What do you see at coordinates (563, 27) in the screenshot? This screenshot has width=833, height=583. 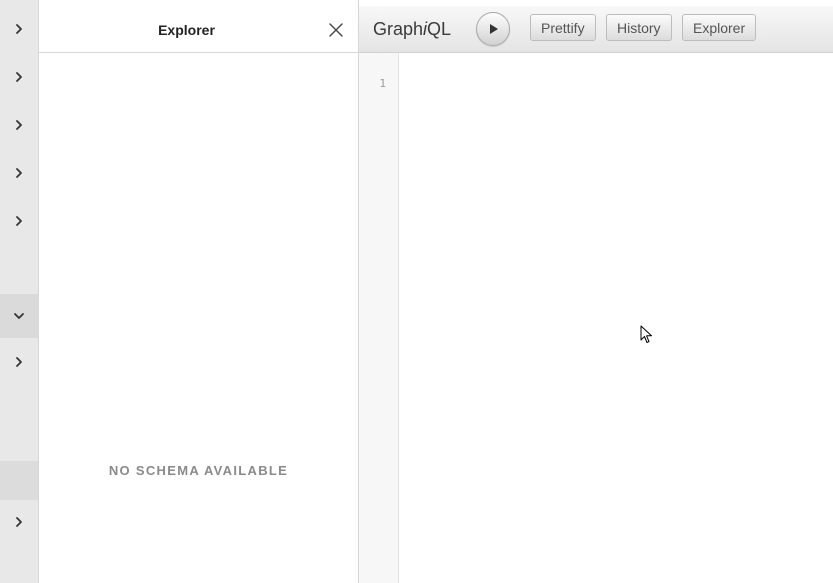 I see `prettify-button: Prettify` at bounding box center [563, 27].